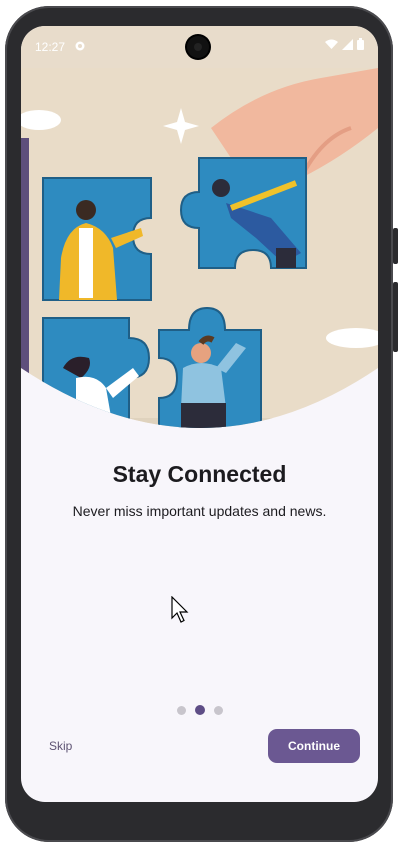  What do you see at coordinates (395, 317) in the screenshot?
I see `power-button` at bounding box center [395, 317].